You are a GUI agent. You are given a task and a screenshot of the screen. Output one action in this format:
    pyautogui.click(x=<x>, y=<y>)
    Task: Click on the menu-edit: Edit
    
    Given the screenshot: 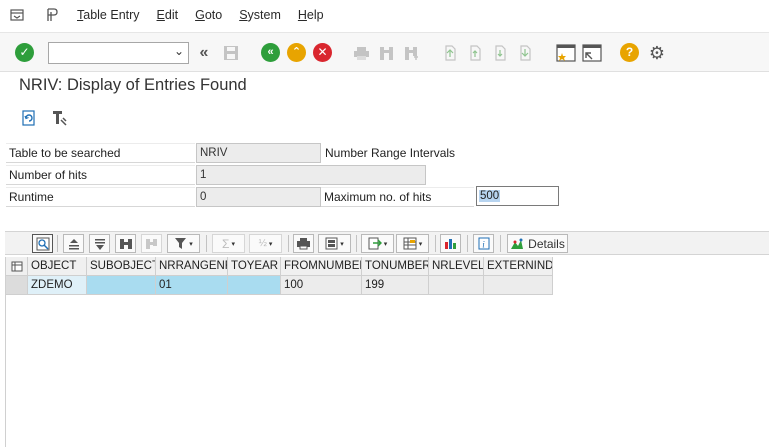 What is the action you would take?
    pyautogui.click(x=168, y=15)
    